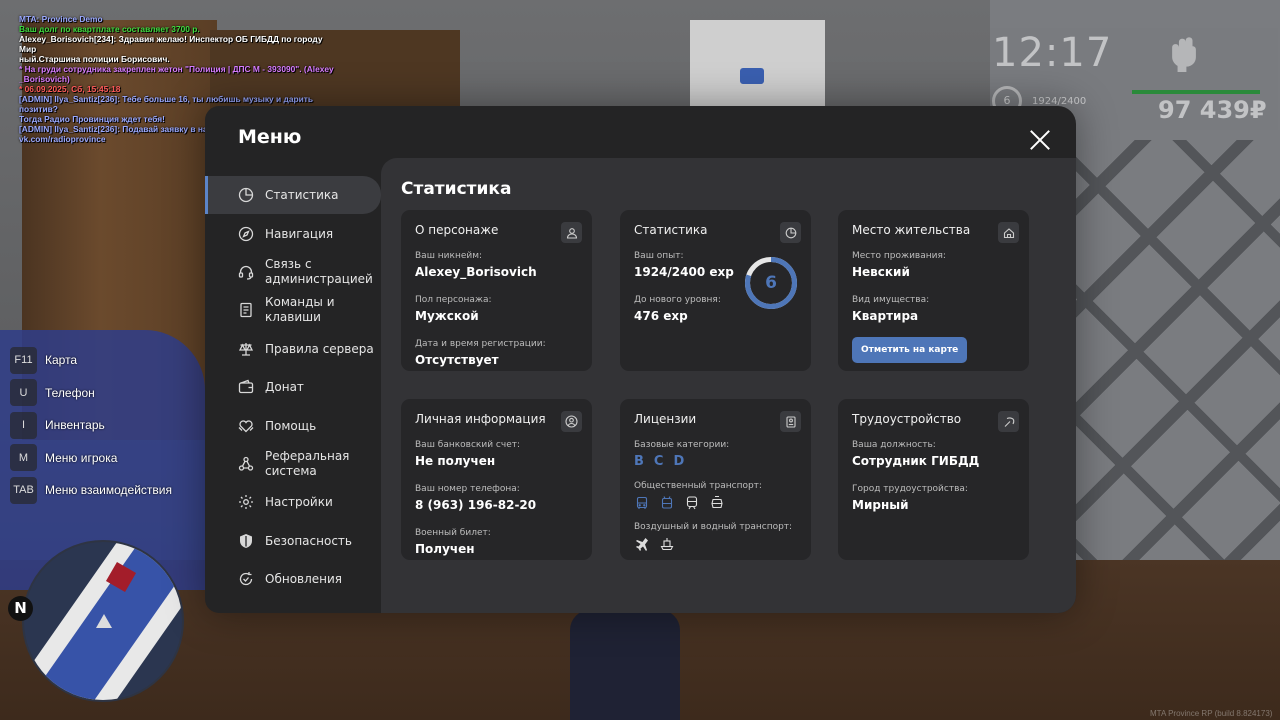 Image resolution: width=1280 pixels, height=720 pixels. Describe the element at coordinates (453, 533) in the screenshot. I see `field-label: Военный билет:` at that location.